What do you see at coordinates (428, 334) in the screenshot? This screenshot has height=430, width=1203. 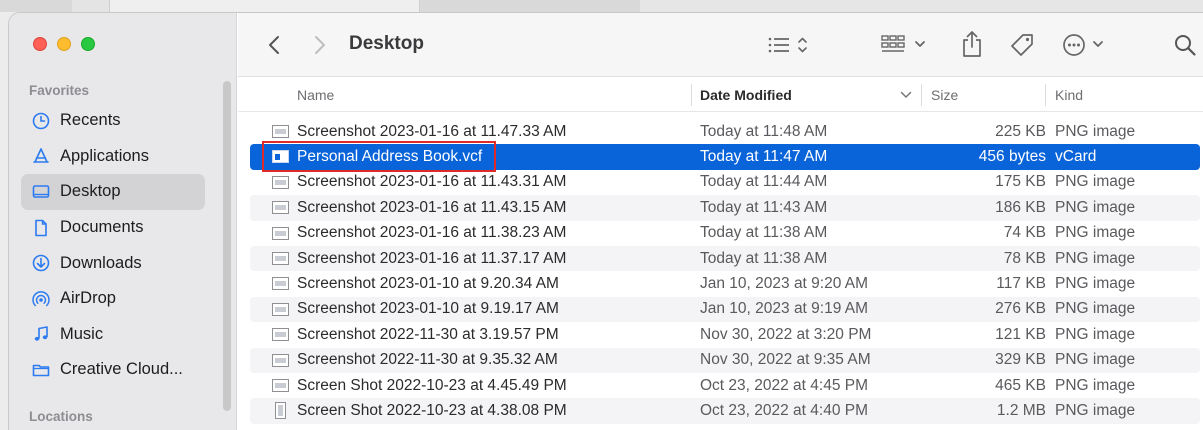 I see `file-name: Screenshot 2022-11-30 at 3.19.57 PM` at bounding box center [428, 334].